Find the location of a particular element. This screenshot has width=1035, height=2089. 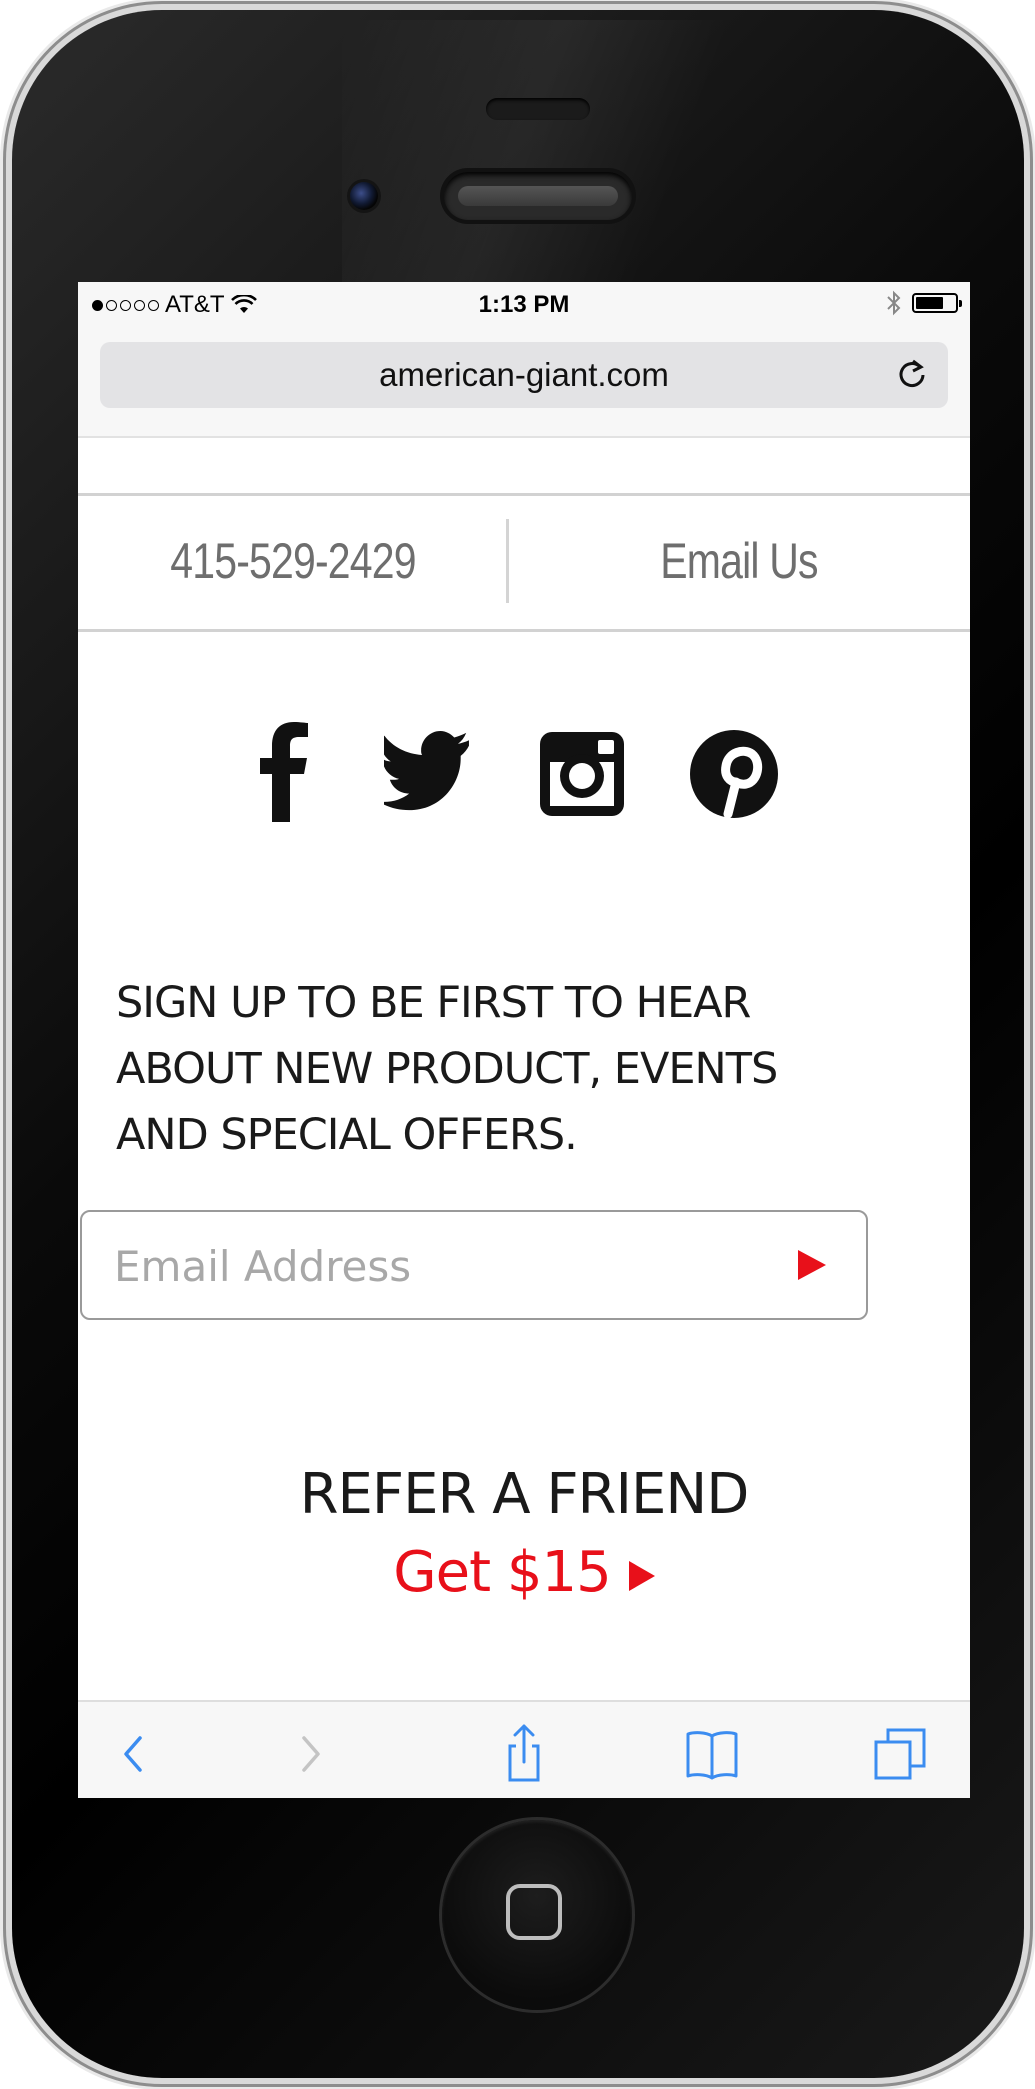

status-right is located at coordinates (924, 303).